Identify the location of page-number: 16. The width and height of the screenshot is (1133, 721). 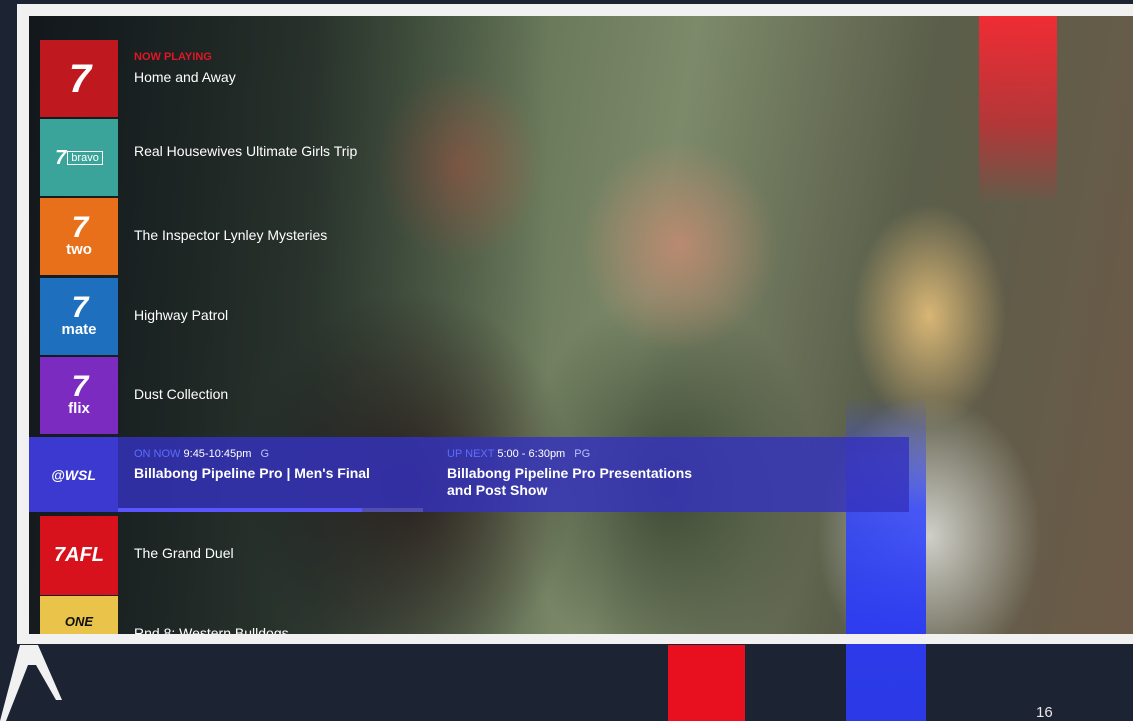
(1044, 712).